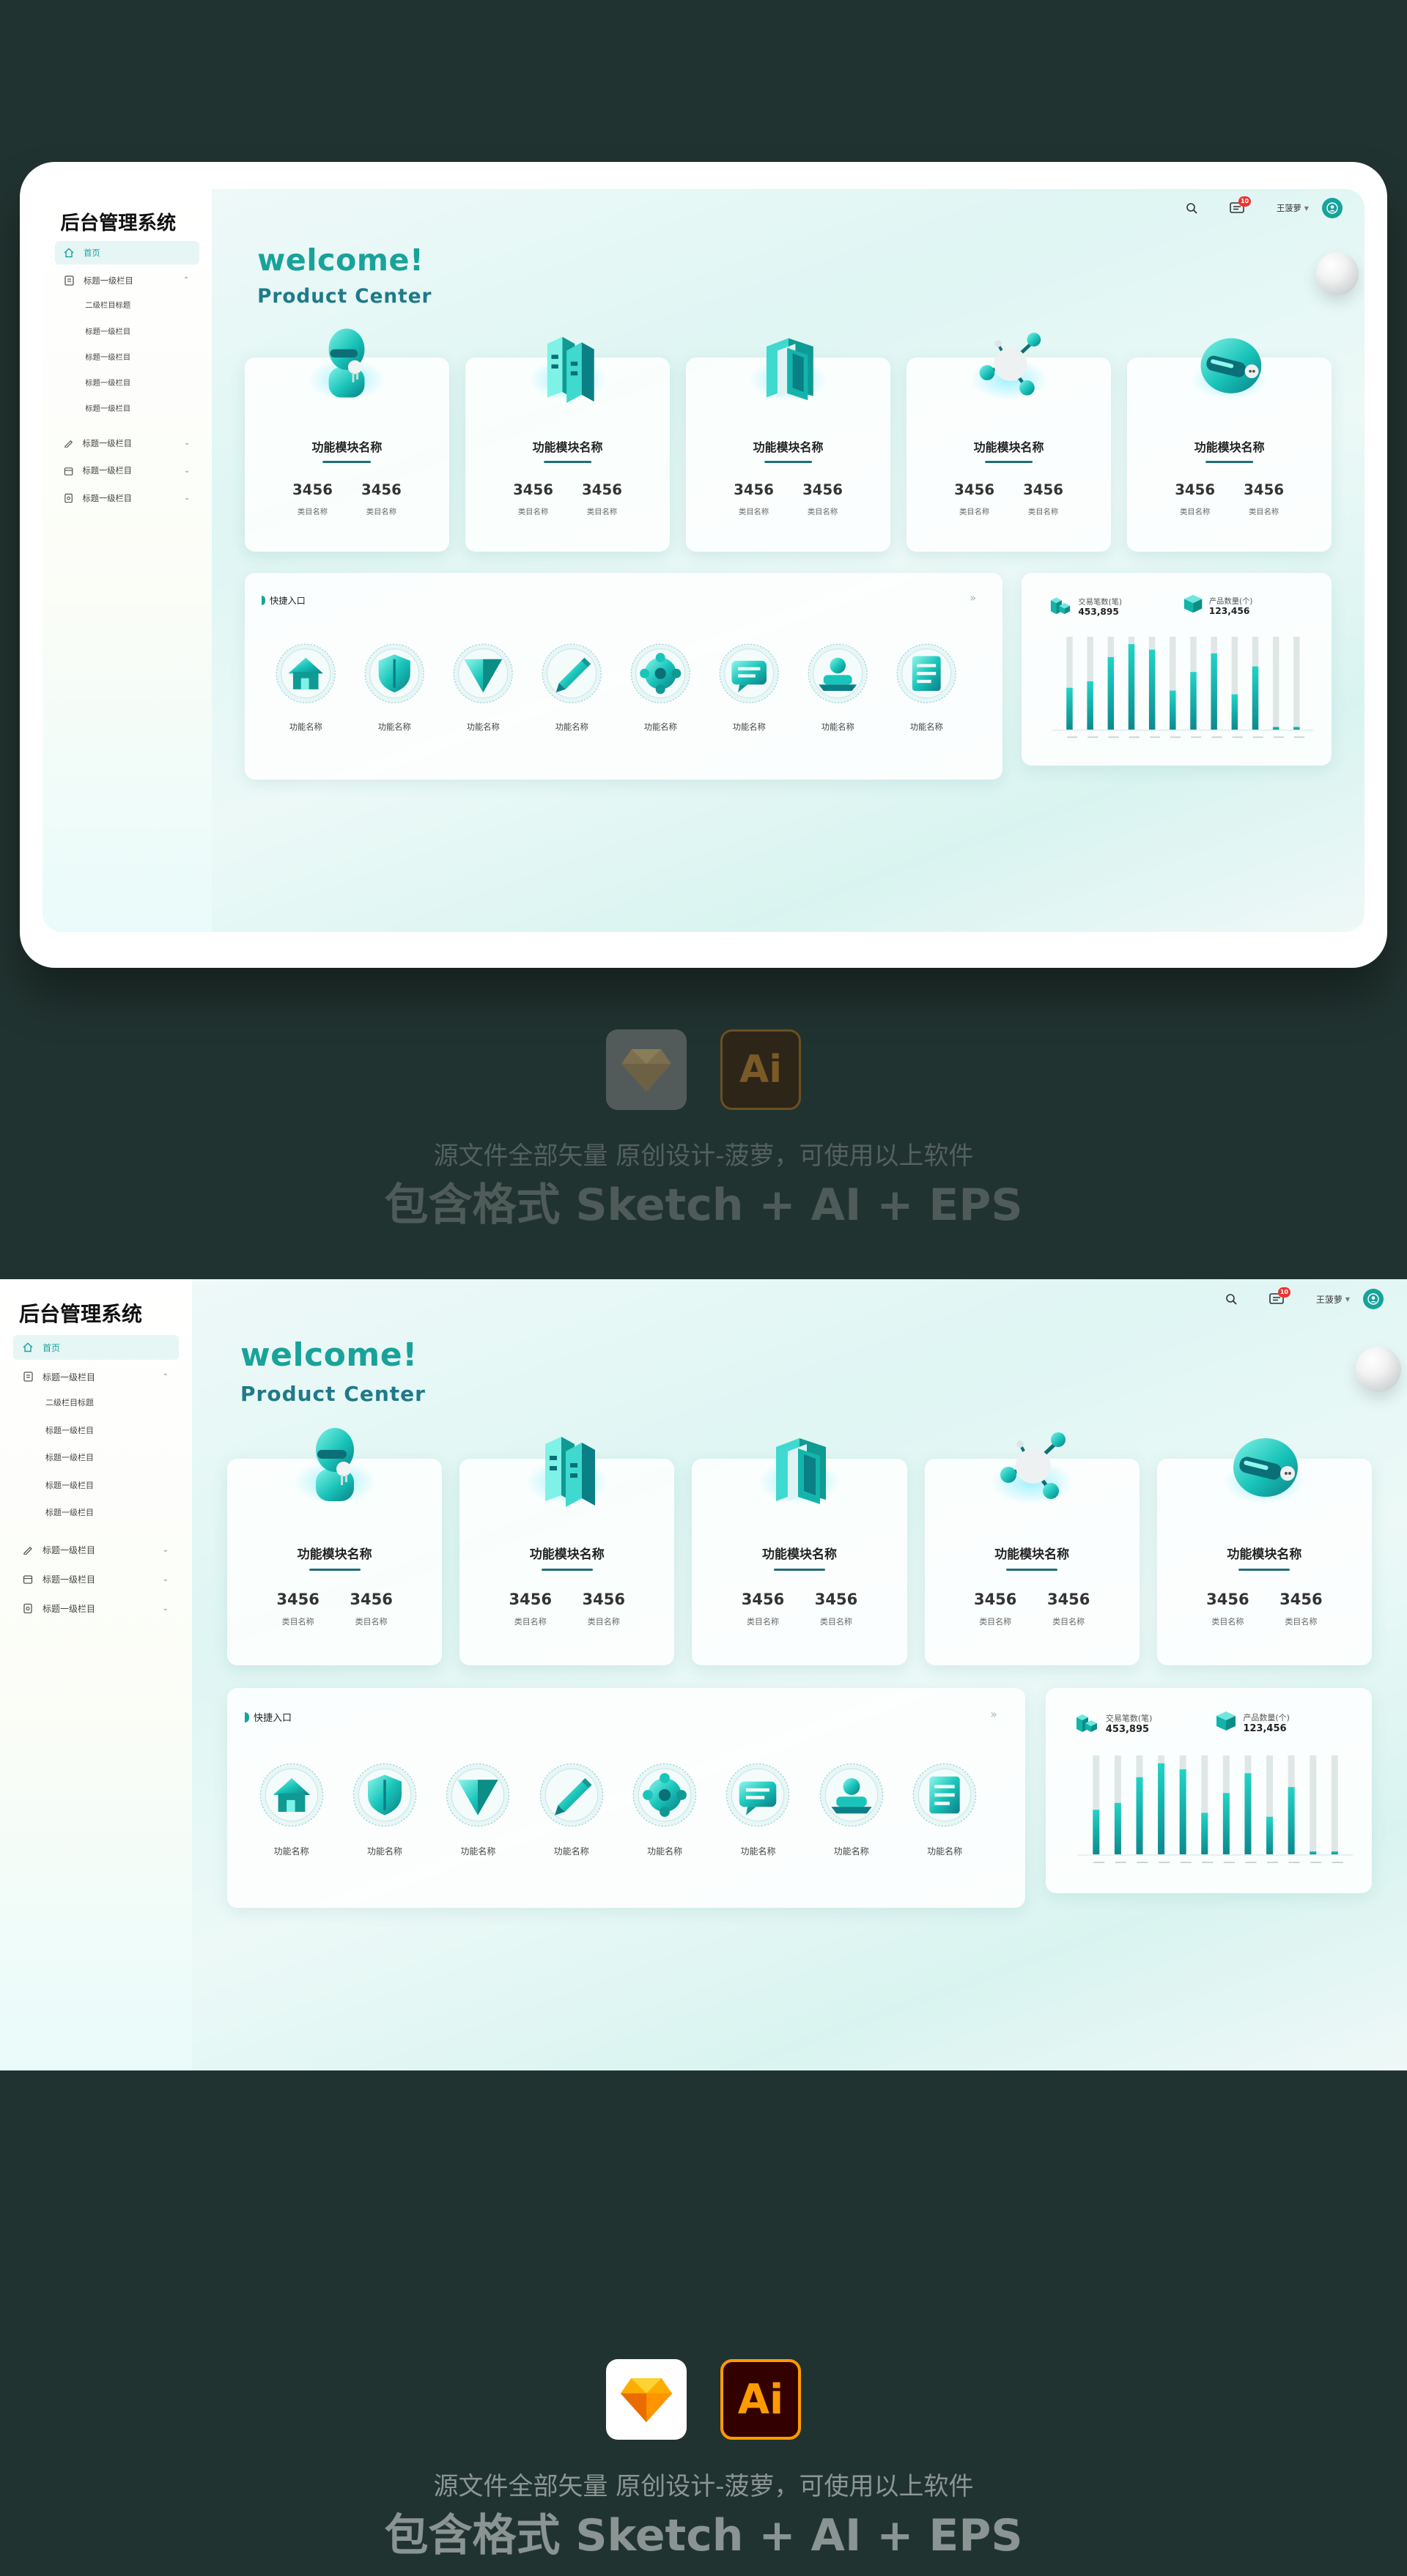 The image size is (1407, 2576). I want to click on module-card-stat: 3456 类目名称, so click(604, 1609).